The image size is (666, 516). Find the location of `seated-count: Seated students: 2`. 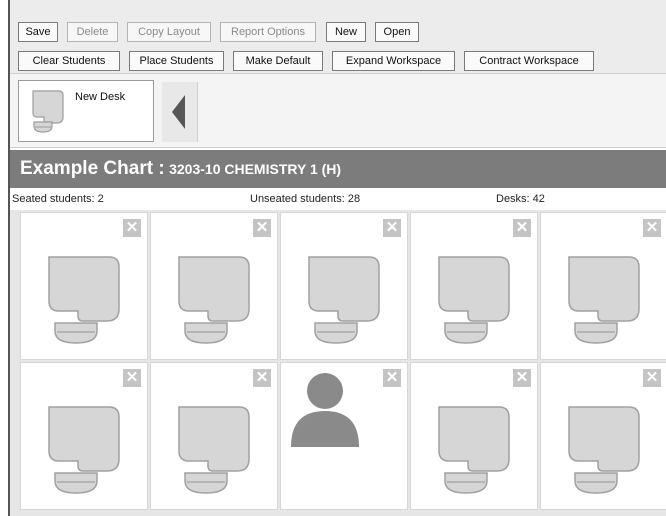

seated-count: Seated students: 2 is located at coordinates (58, 199).